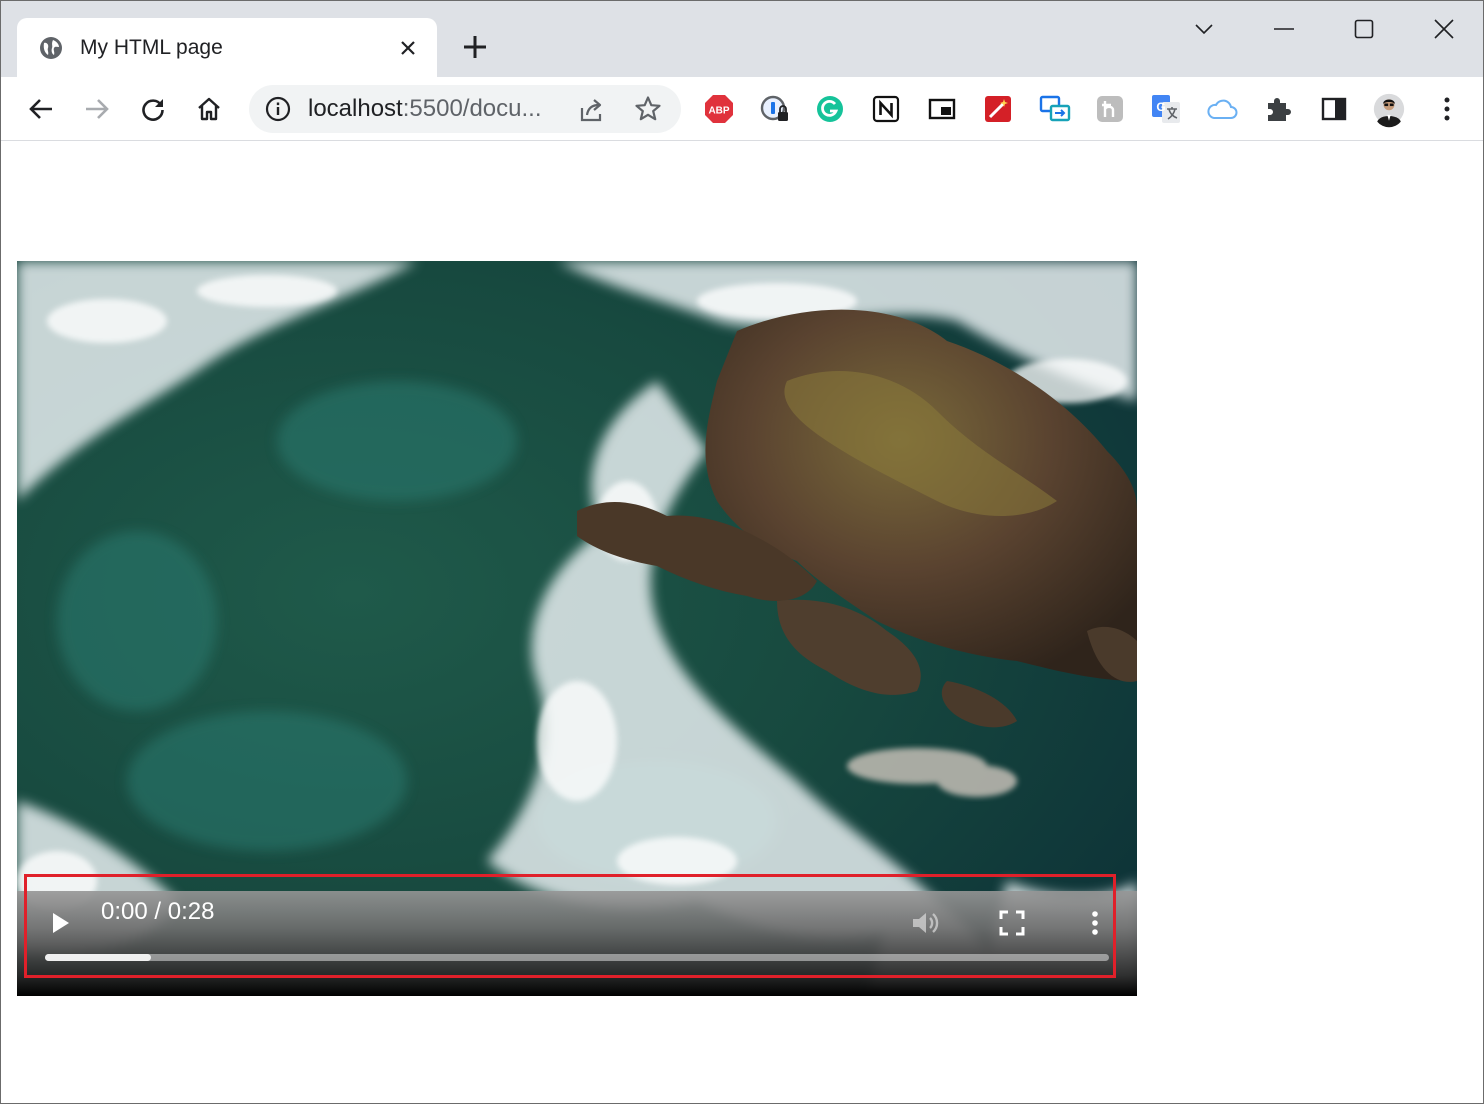 This screenshot has height=1104, width=1484. What do you see at coordinates (475, 47) in the screenshot?
I see `new-tab-button` at bounding box center [475, 47].